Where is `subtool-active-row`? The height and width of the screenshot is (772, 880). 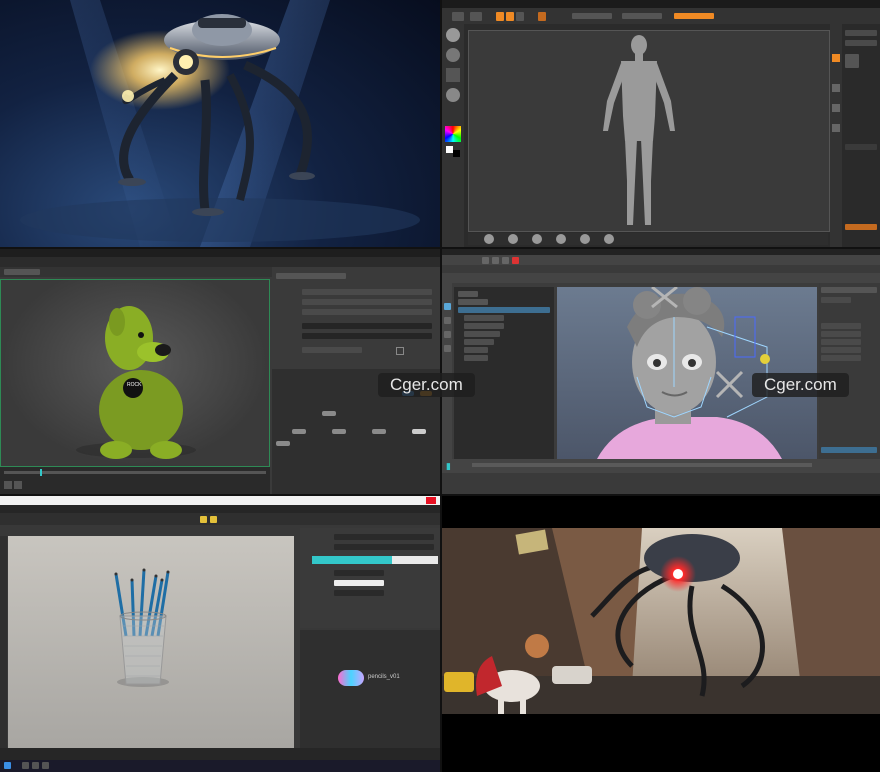
subtool-active-row is located at coordinates (861, 227).